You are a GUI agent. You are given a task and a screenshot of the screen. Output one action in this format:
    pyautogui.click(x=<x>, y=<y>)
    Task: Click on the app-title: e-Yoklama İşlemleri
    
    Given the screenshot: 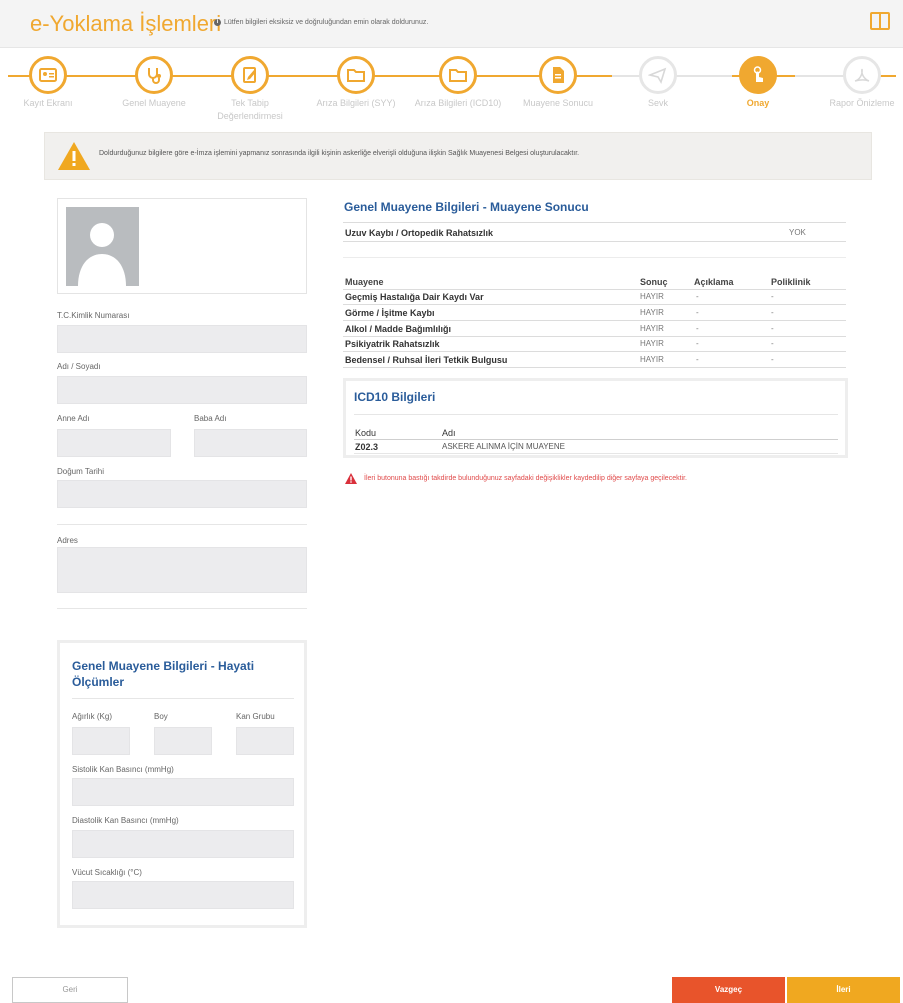 What is the action you would take?
    pyautogui.click(x=126, y=23)
    